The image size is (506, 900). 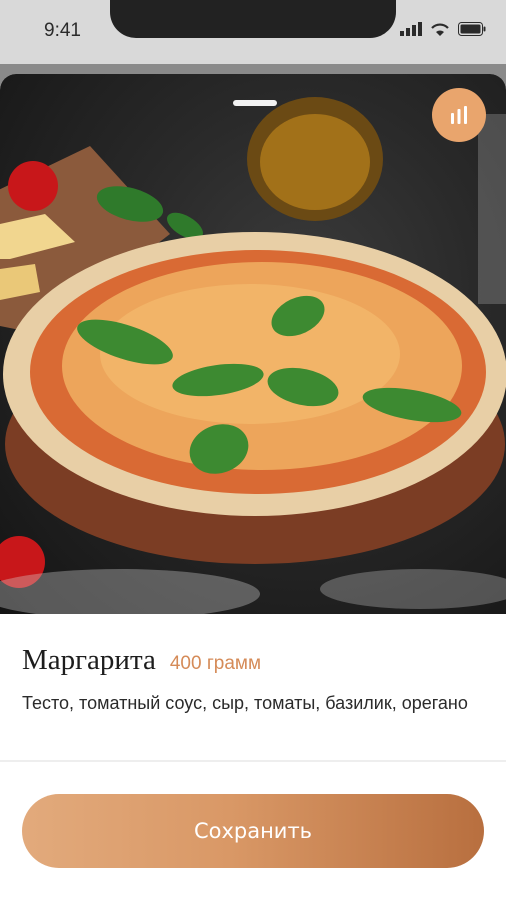 I want to click on save-button: Сохранить, so click(x=253, y=831).